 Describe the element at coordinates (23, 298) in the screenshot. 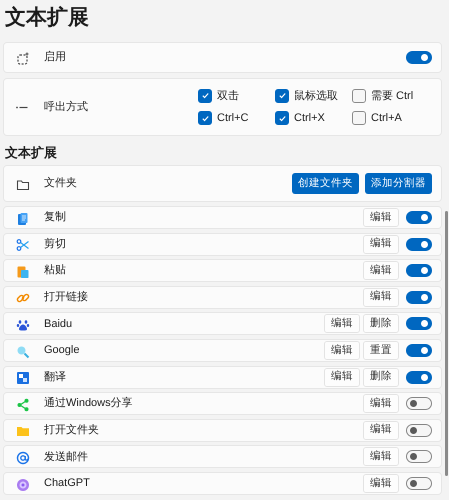

I see `link-icon` at that location.